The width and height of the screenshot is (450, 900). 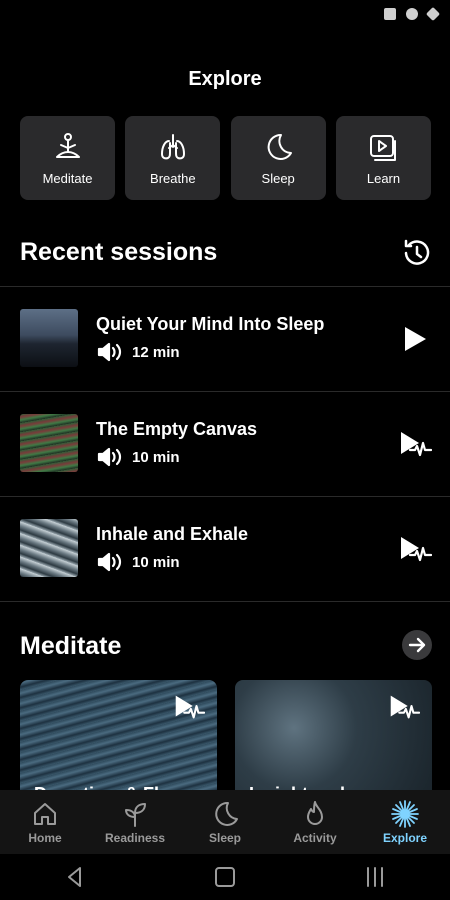 What do you see at coordinates (45, 814) in the screenshot?
I see `home-icon` at bounding box center [45, 814].